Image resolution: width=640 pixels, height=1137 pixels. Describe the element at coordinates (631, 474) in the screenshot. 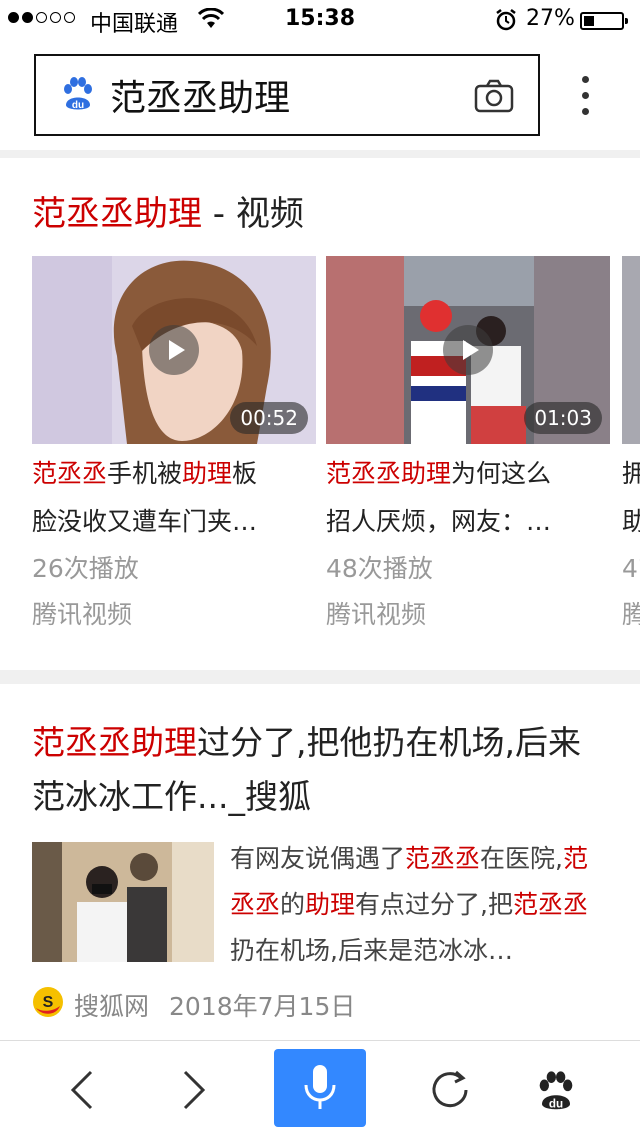

I see `video-title: 拥` at that location.